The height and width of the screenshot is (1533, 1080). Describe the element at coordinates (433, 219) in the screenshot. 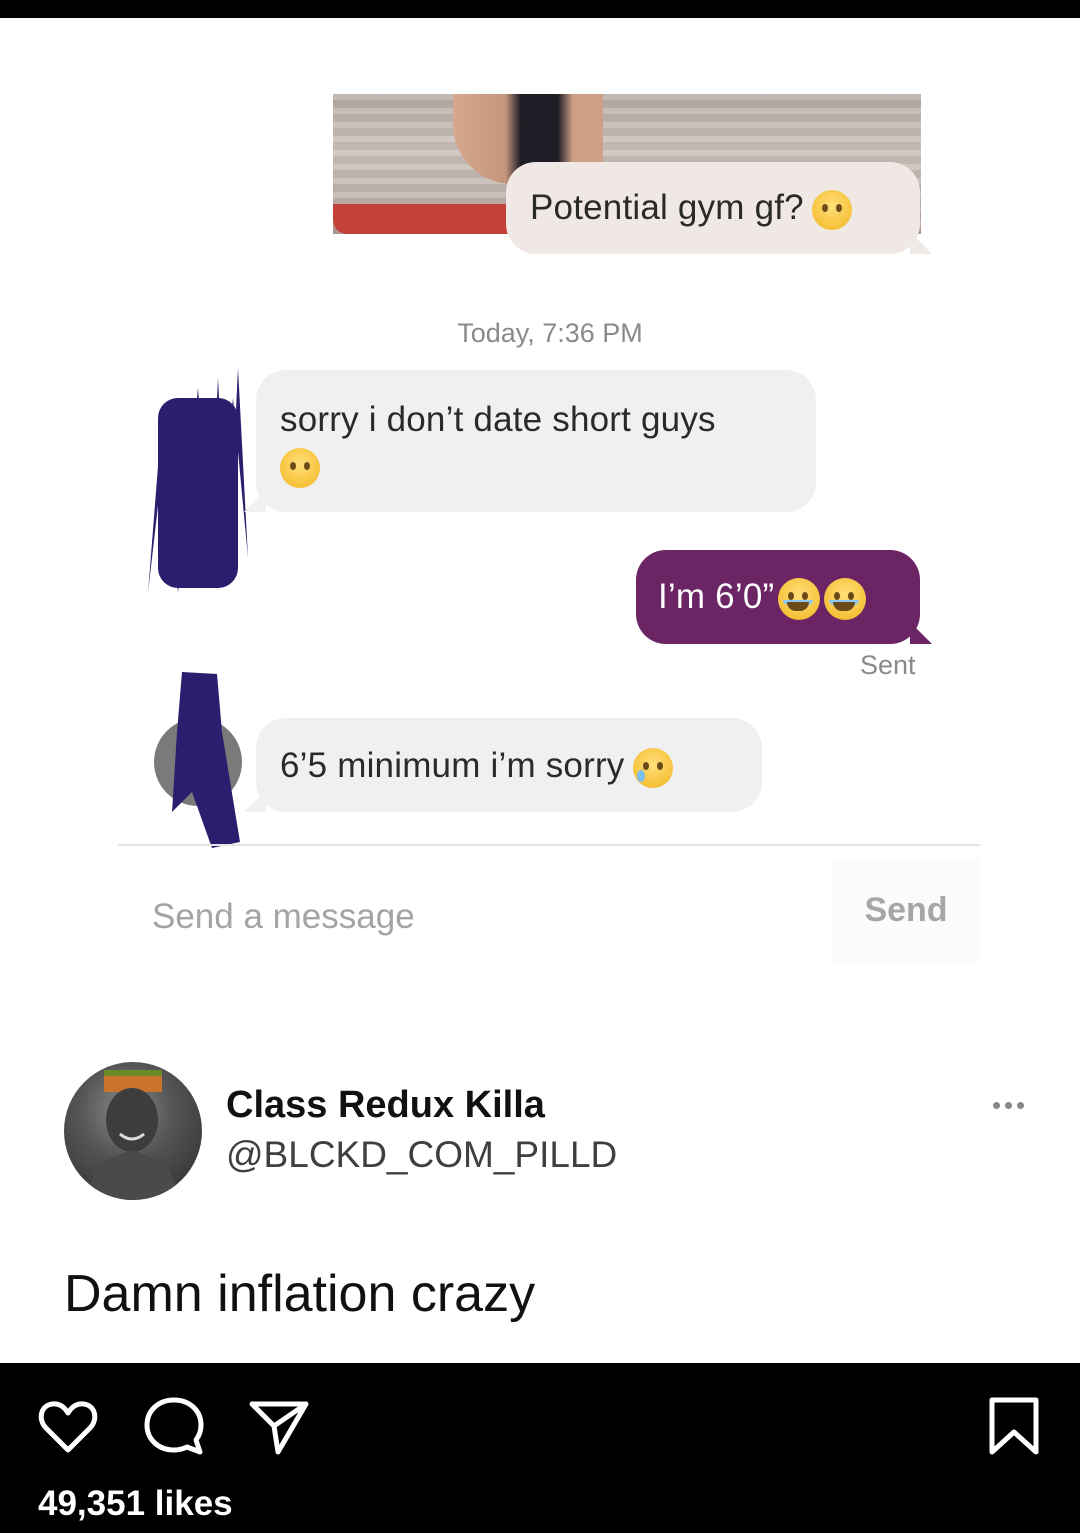

I see `photo-gym-mat` at that location.